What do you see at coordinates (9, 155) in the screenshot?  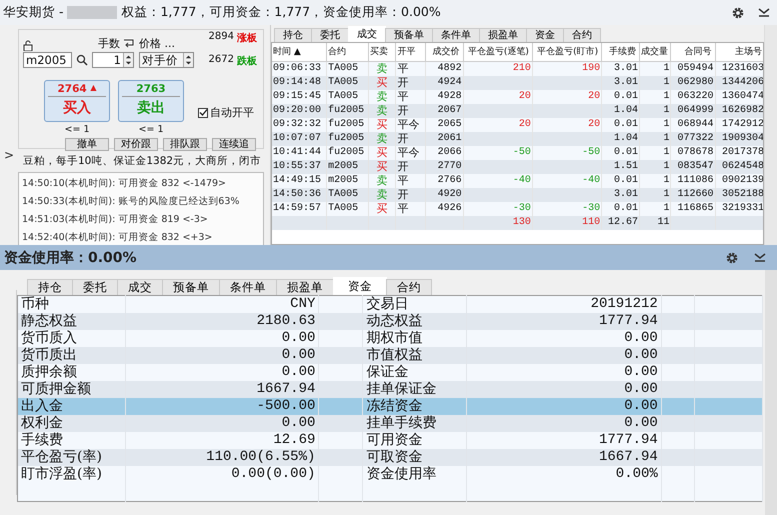 I see `expand-arrow: >` at bounding box center [9, 155].